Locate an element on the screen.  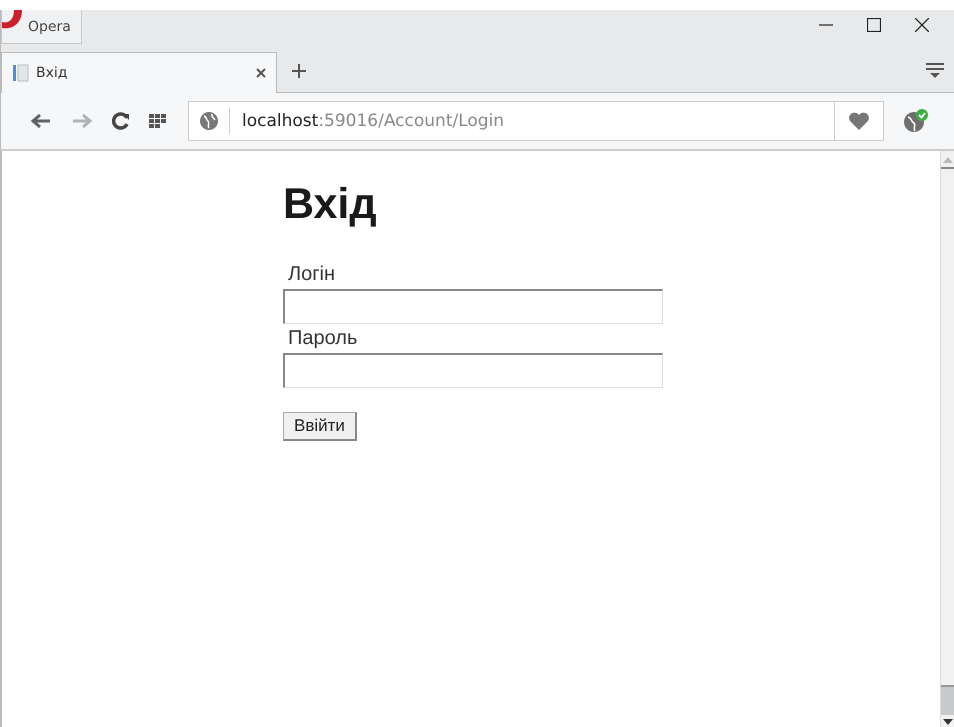
login-button: Ввійти is located at coordinates (320, 427).